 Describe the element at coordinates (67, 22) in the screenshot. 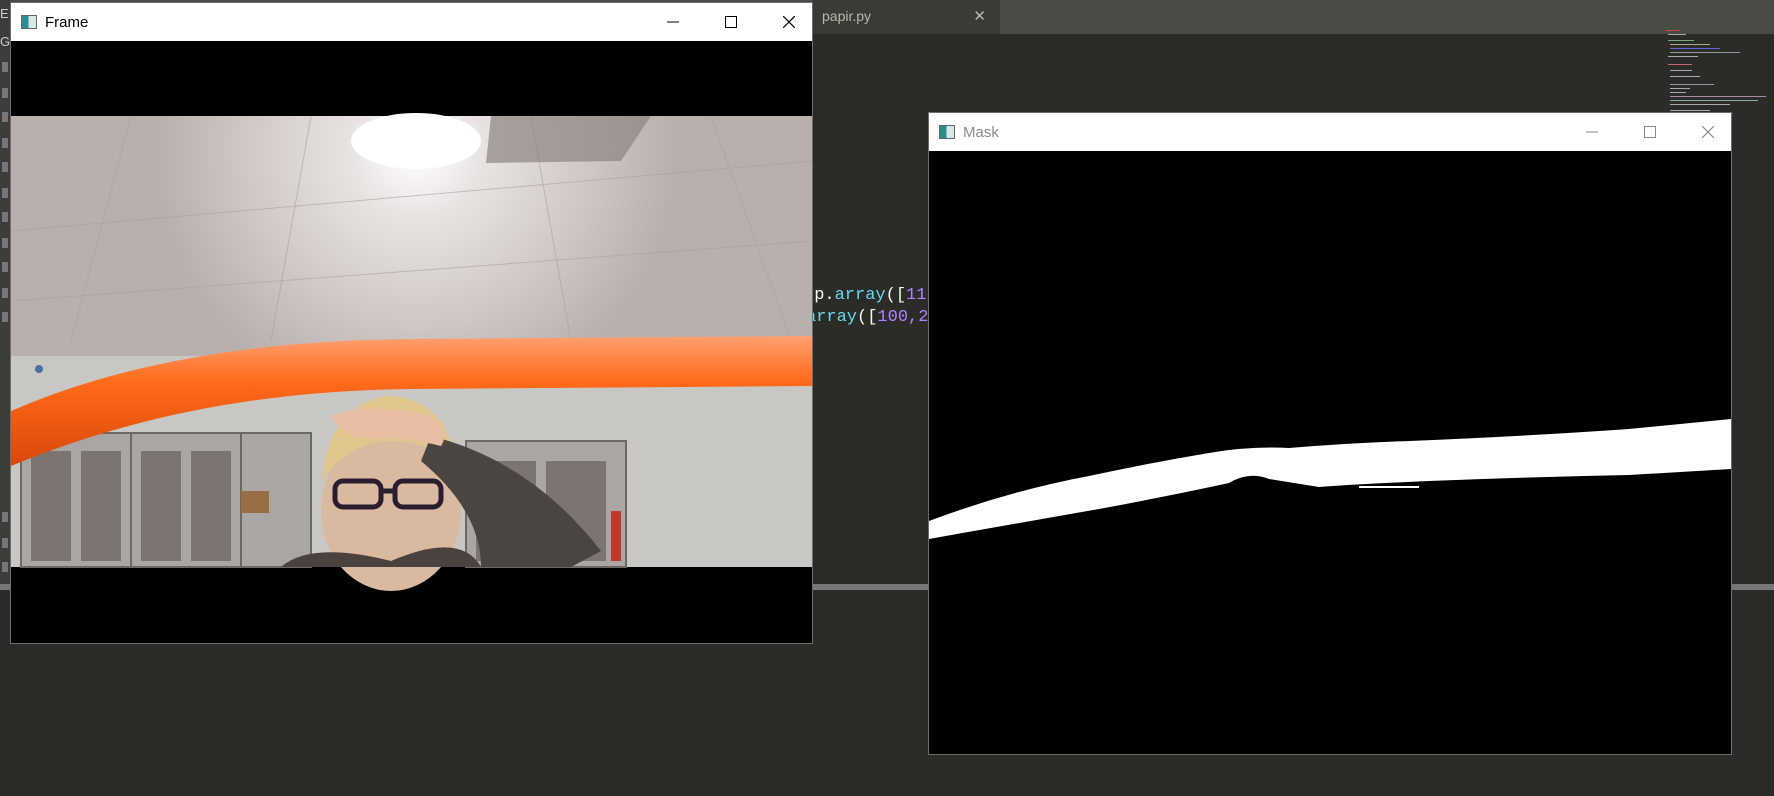

I see `window-title: Frame` at that location.